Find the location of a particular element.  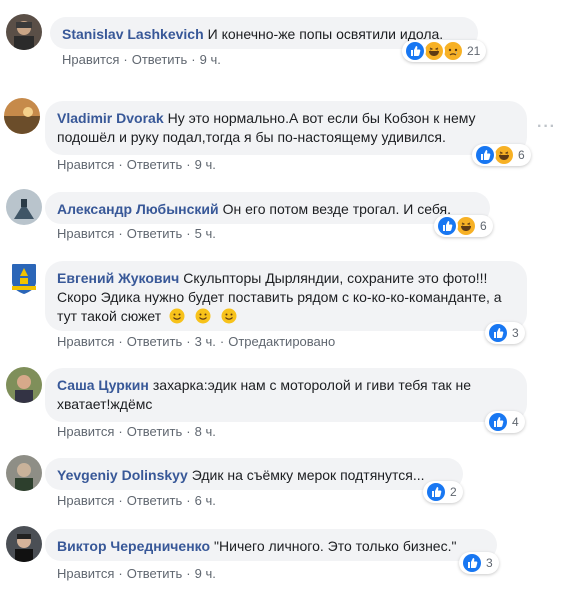

reactions-summary: 4 is located at coordinates (505, 422).